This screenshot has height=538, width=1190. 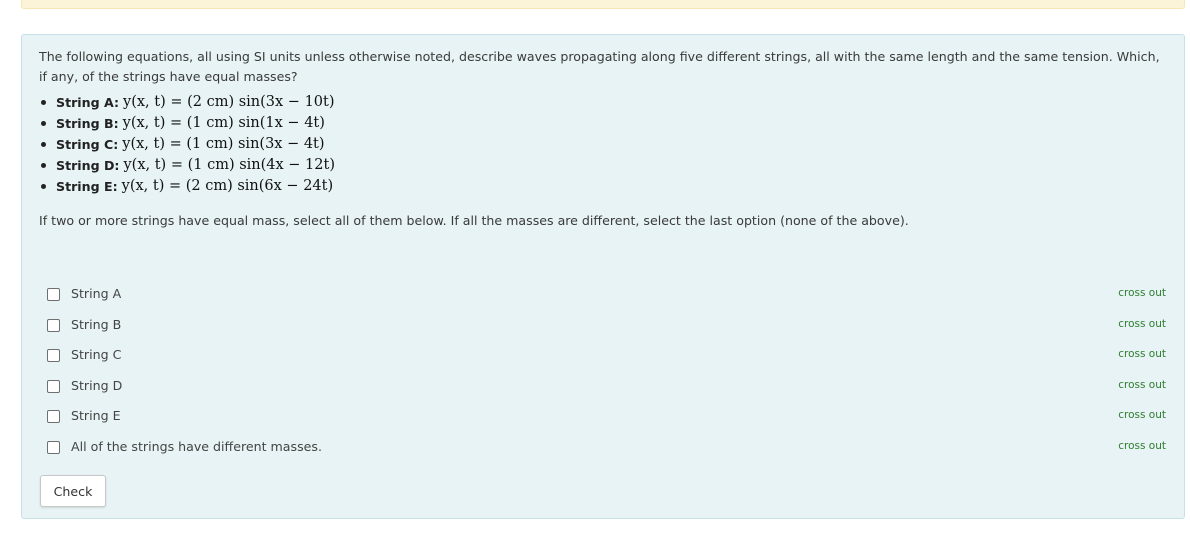 What do you see at coordinates (603, 295) in the screenshot?
I see `option-string-a: String A cross out` at bounding box center [603, 295].